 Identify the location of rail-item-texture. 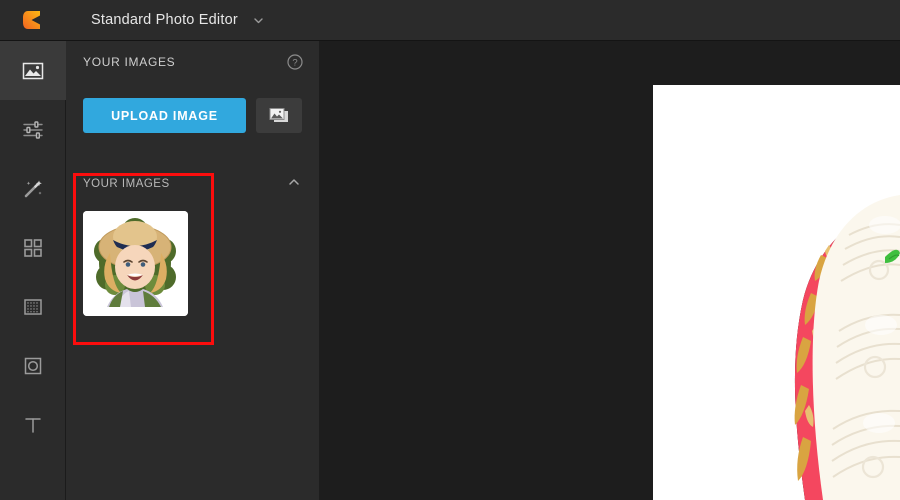
(33, 306).